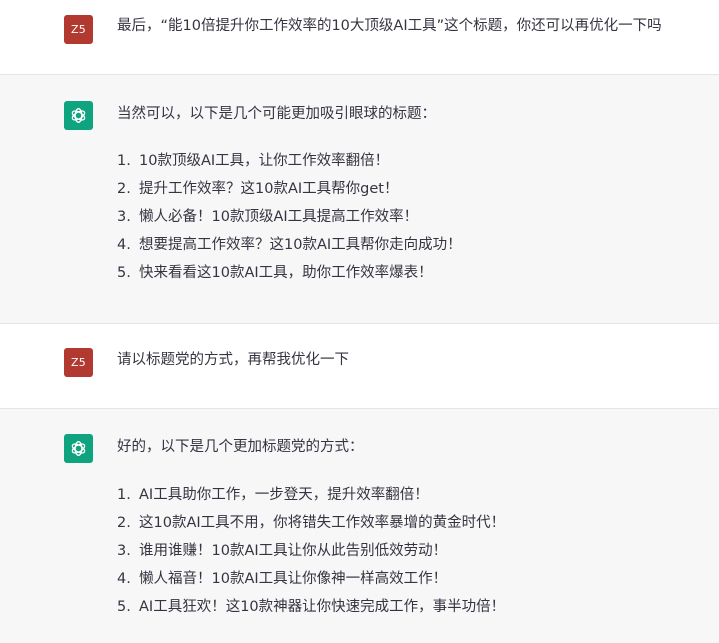  Describe the element at coordinates (284, 495) in the screenshot. I see `list-item-text: AI工具助你工作，一步登天，提升效率翻倍！` at that location.